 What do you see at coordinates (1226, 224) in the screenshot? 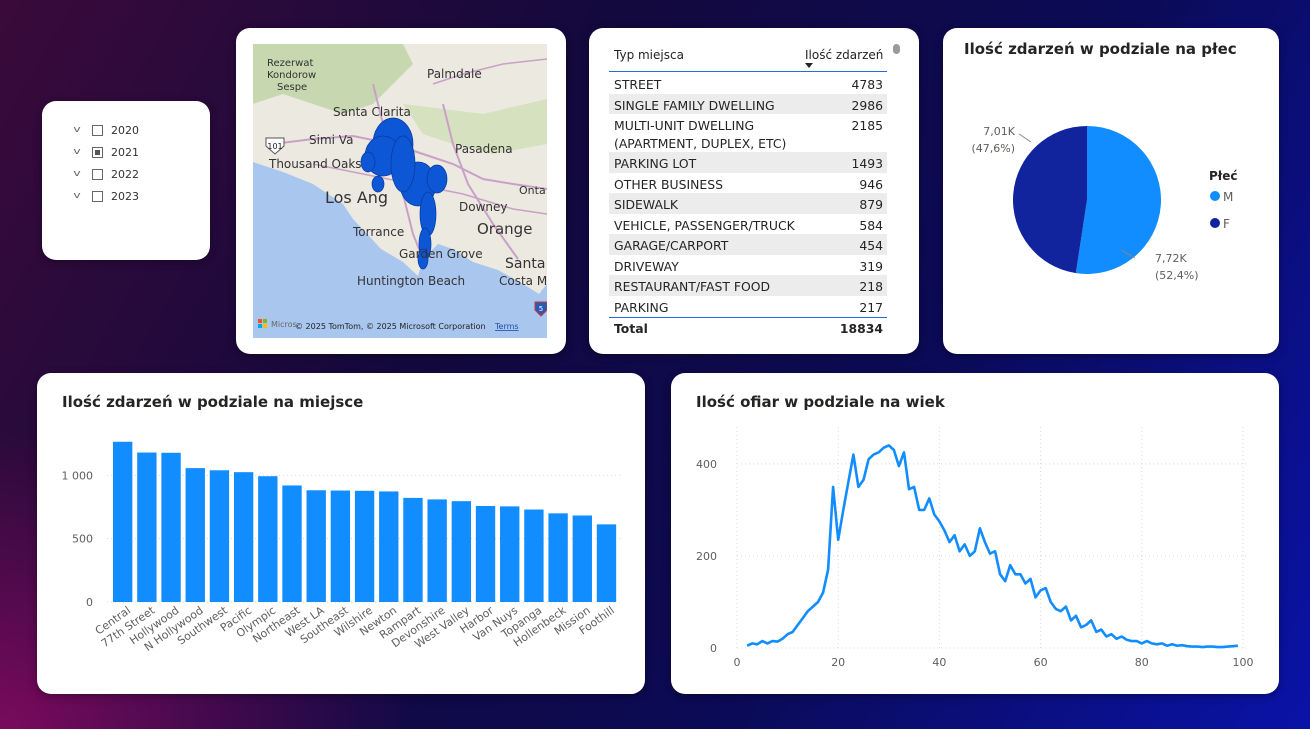
I see `legend-label-f: F` at bounding box center [1226, 224].